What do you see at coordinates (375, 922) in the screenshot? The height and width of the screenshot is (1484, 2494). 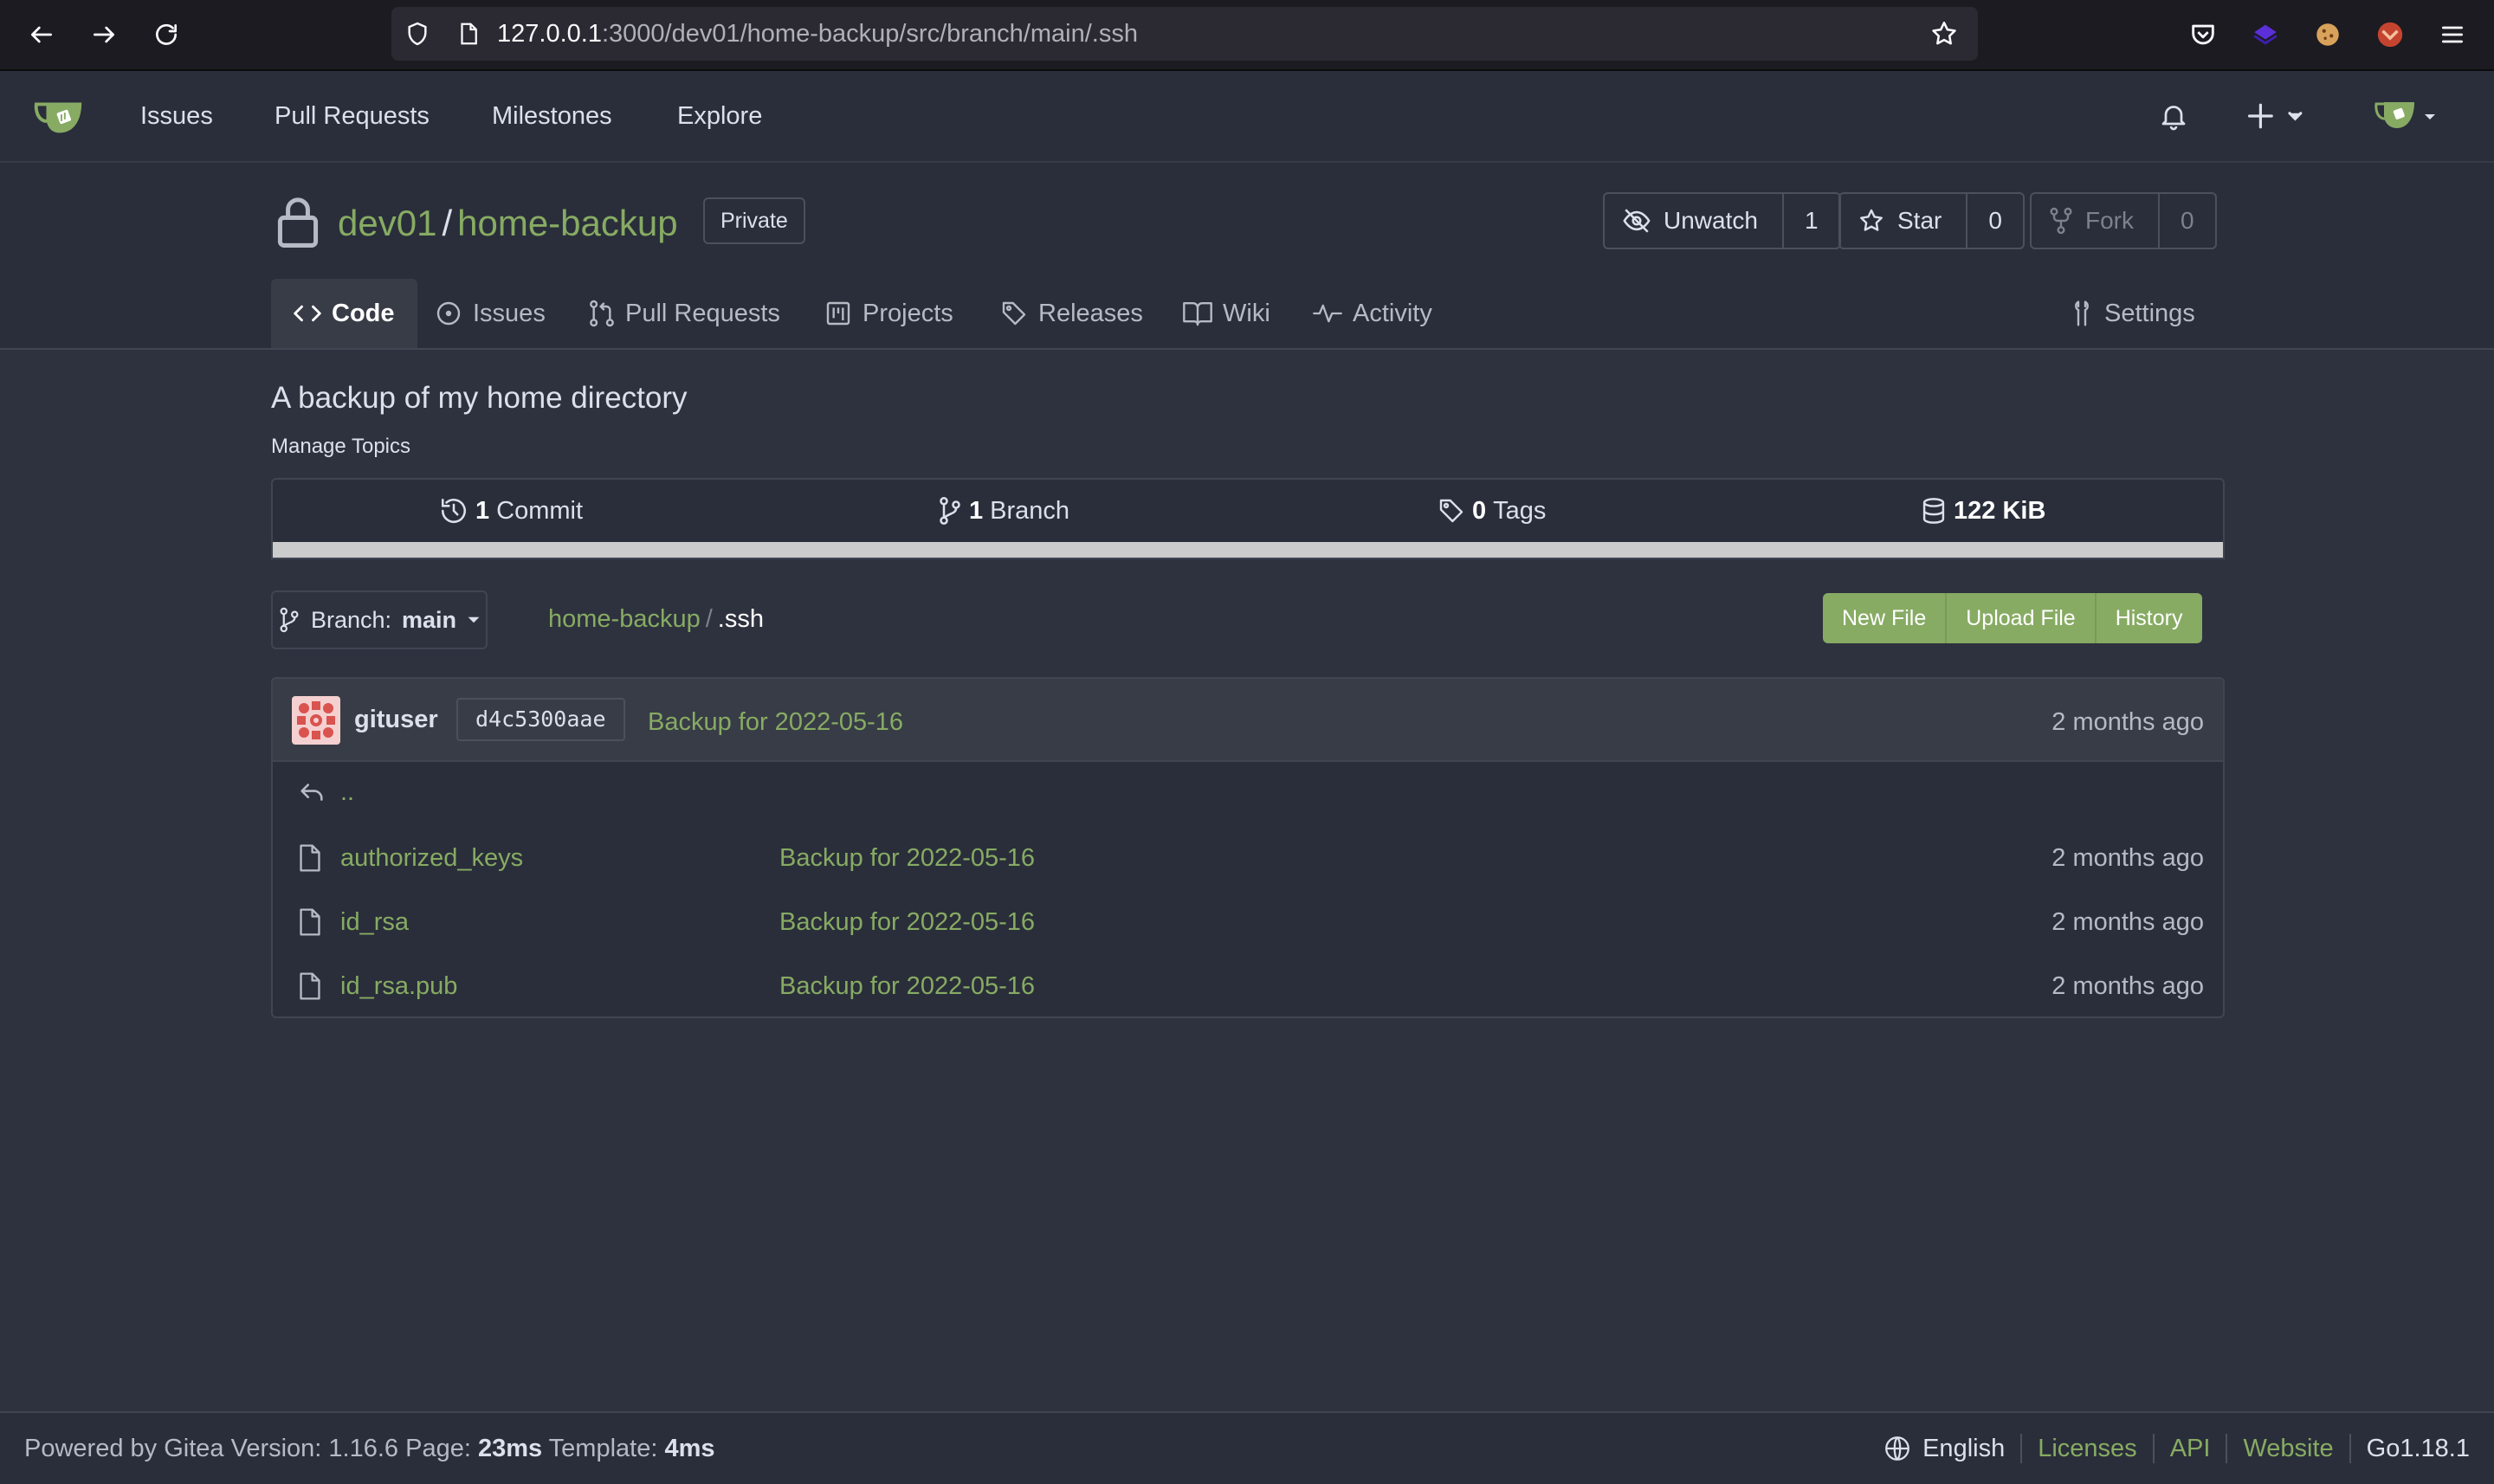 I see `file-name-link: id_rsa` at bounding box center [375, 922].